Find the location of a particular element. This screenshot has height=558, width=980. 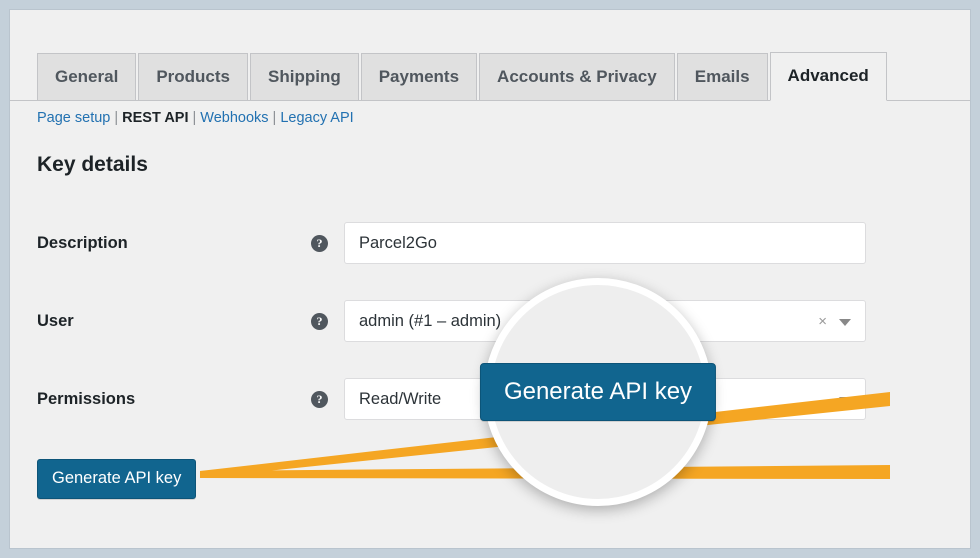

form-row-description: Description ? Parcel2Go is located at coordinates (490, 255).